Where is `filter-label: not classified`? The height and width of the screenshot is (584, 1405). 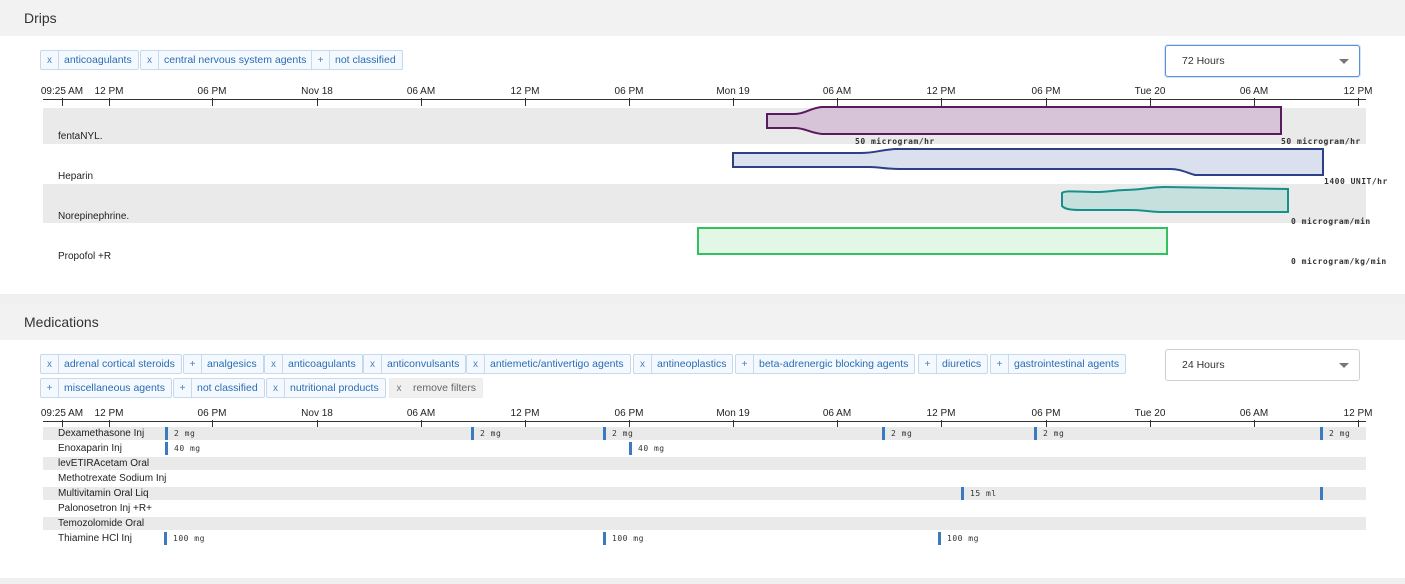 filter-label: not classified is located at coordinates (365, 60).